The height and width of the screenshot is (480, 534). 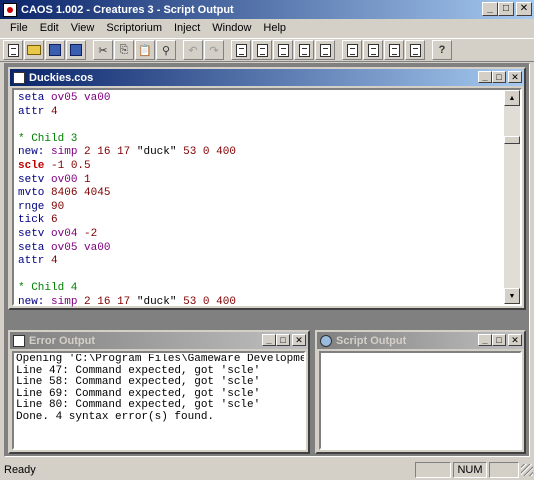 What do you see at coordinates (76, 50) in the screenshot?
I see `save-all-icon` at bounding box center [76, 50].